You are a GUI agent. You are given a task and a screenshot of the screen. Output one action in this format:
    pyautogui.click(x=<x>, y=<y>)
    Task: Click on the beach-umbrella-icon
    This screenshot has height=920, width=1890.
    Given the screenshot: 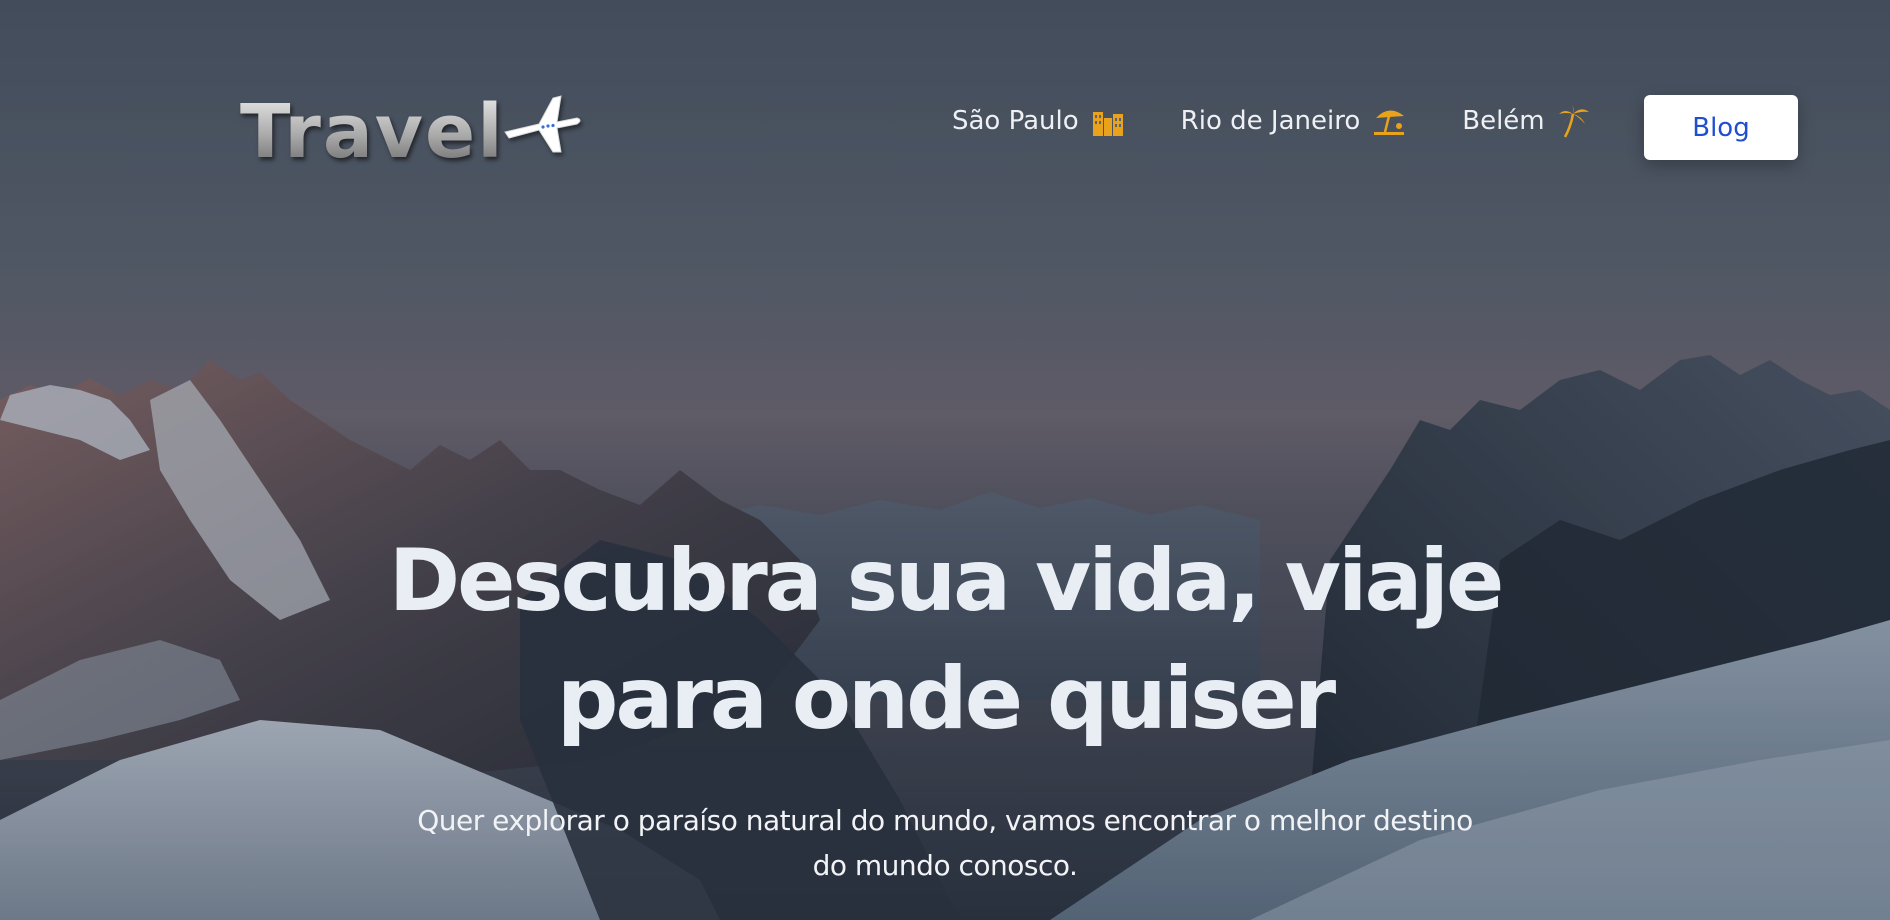 What is the action you would take?
    pyautogui.click(x=1389, y=122)
    